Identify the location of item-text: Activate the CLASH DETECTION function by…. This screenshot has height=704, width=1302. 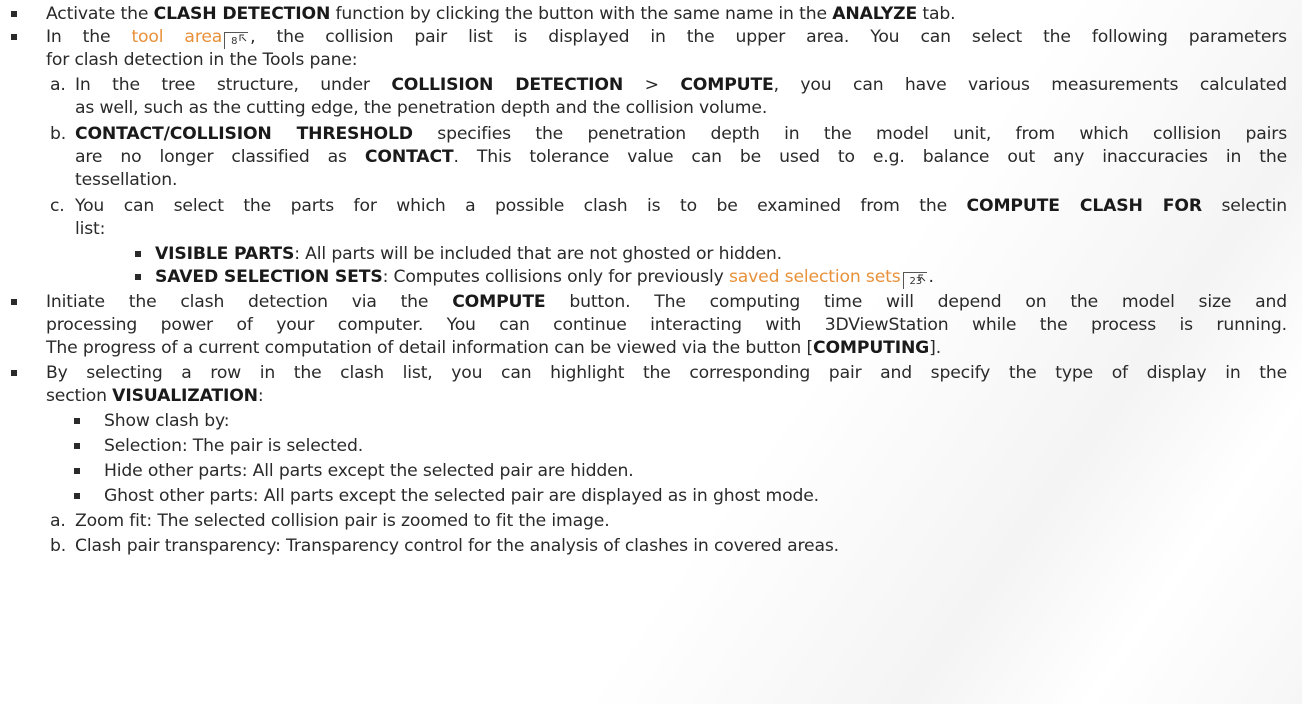
(501, 14).